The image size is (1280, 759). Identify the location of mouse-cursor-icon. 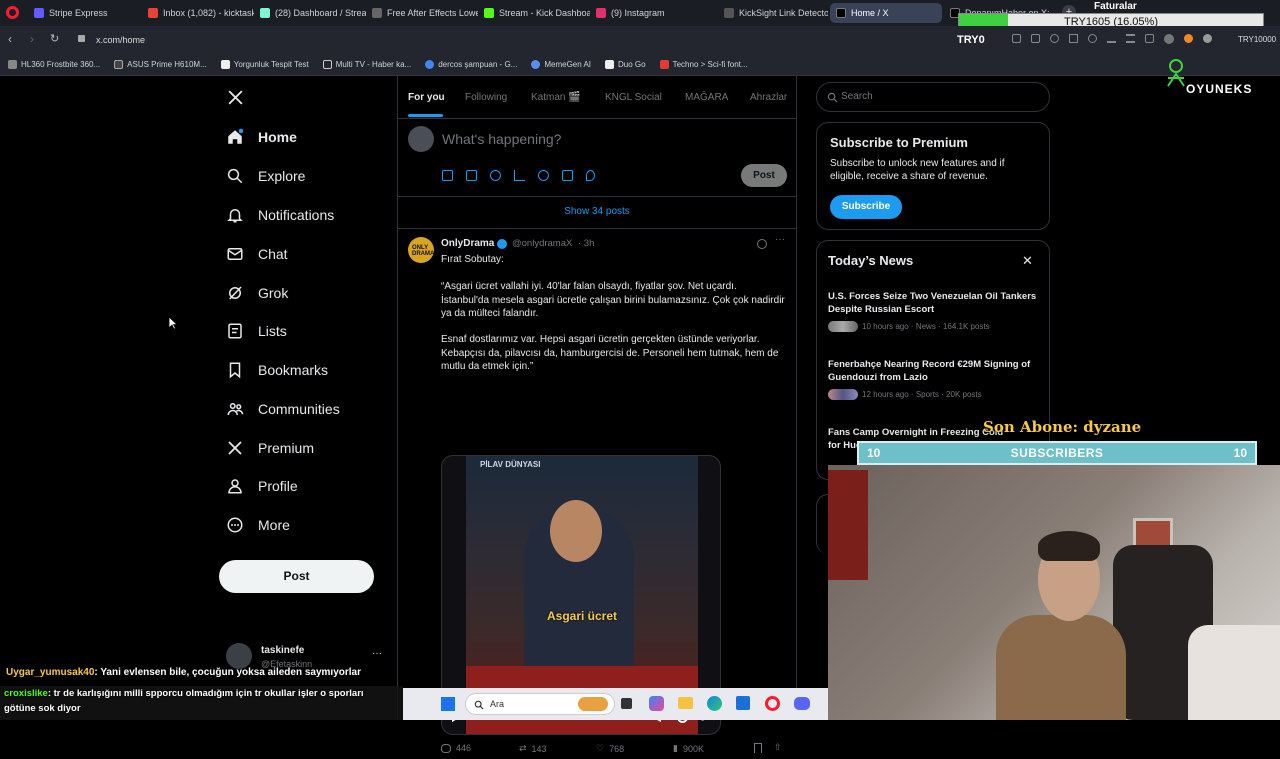
(173, 323).